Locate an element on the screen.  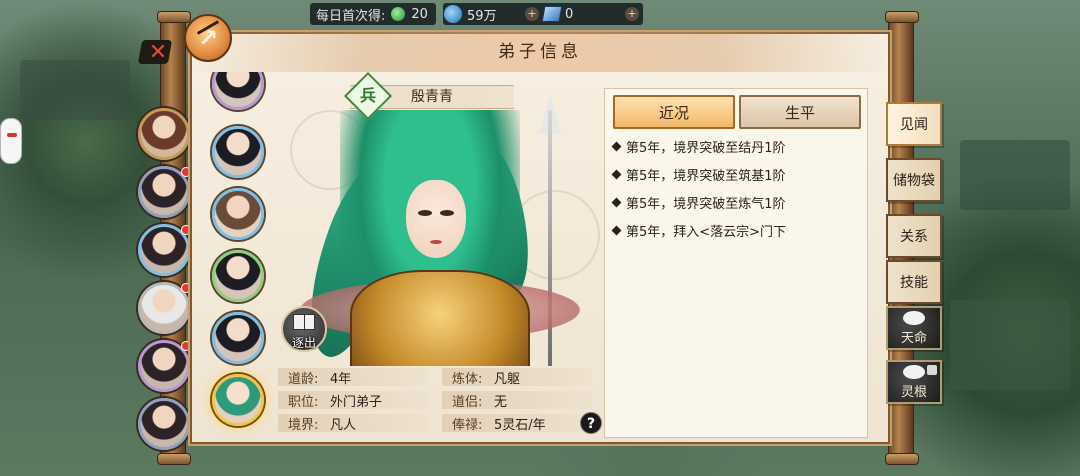
stat-label: 道侣: is located at coordinates (467, 402).